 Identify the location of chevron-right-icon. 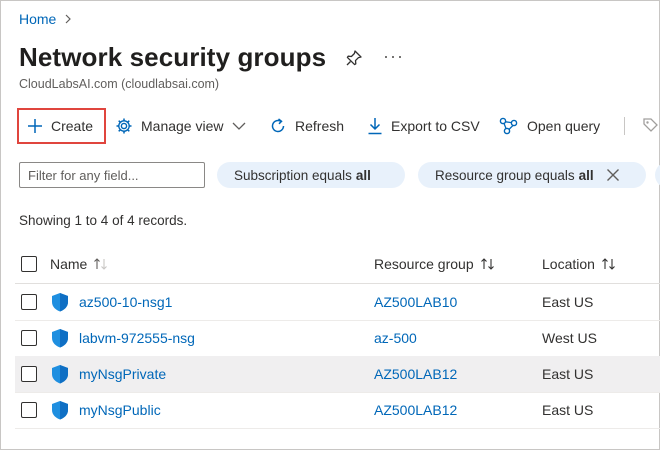
(68, 19).